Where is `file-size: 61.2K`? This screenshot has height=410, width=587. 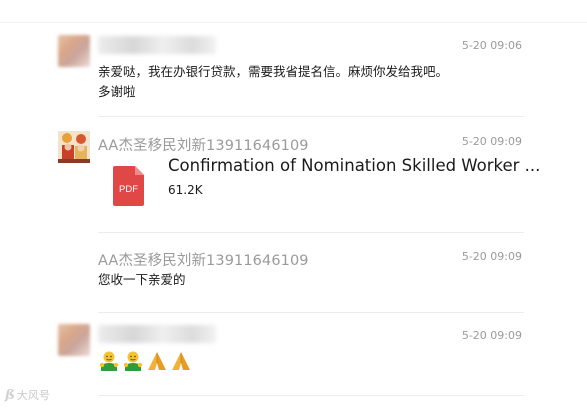 file-size: 61.2K is located at coordinates (185, 190).